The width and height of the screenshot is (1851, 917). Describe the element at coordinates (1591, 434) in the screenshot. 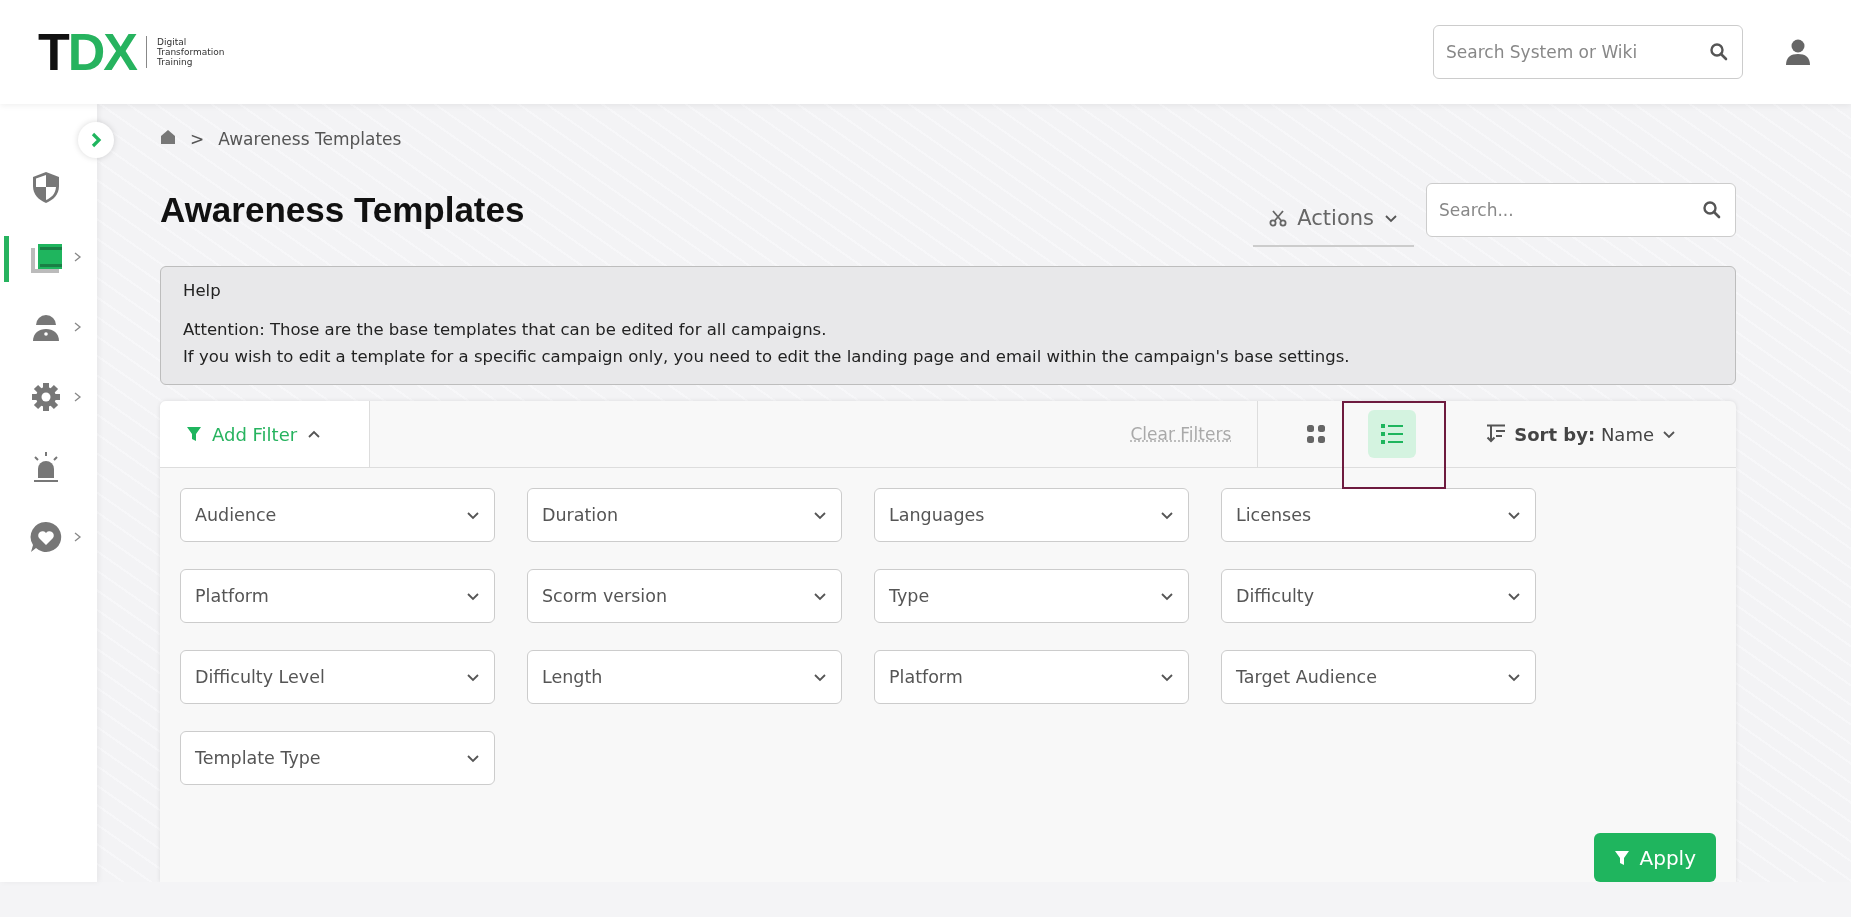

I see `sort-dropdown: Sort by: Name` at that location.